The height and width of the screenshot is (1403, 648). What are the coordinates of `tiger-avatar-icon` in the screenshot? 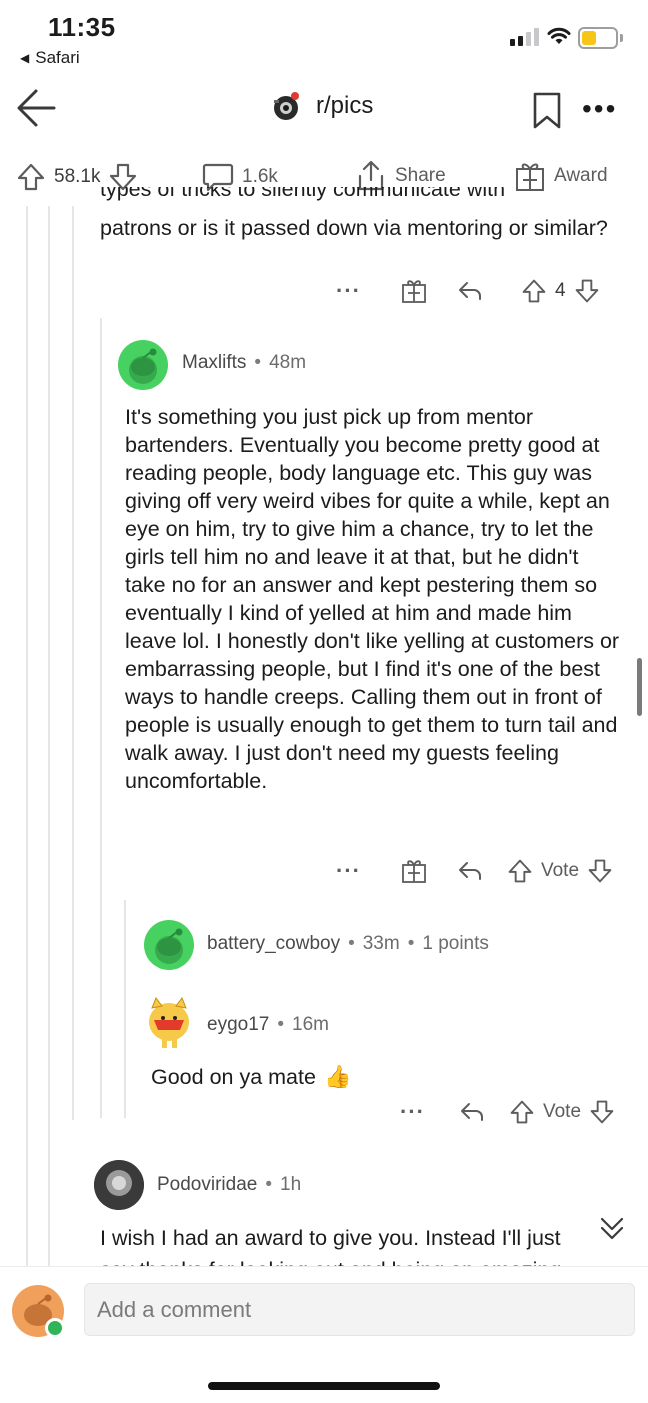 It's located at (169, 1022).